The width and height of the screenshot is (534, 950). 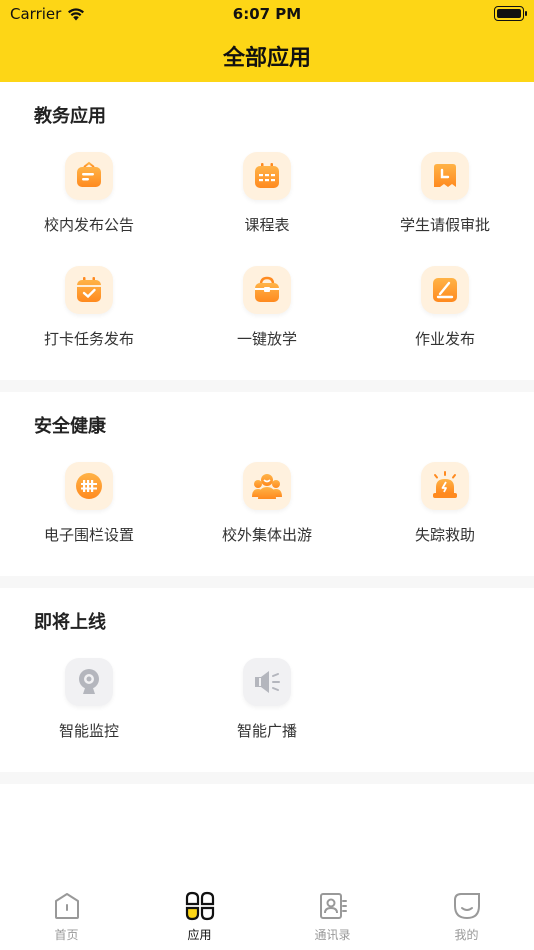 What do you see at coordinates (88, 225) in the screenshot?
I see `app-label: 校内发布公告` at bounding box center [88, 225].